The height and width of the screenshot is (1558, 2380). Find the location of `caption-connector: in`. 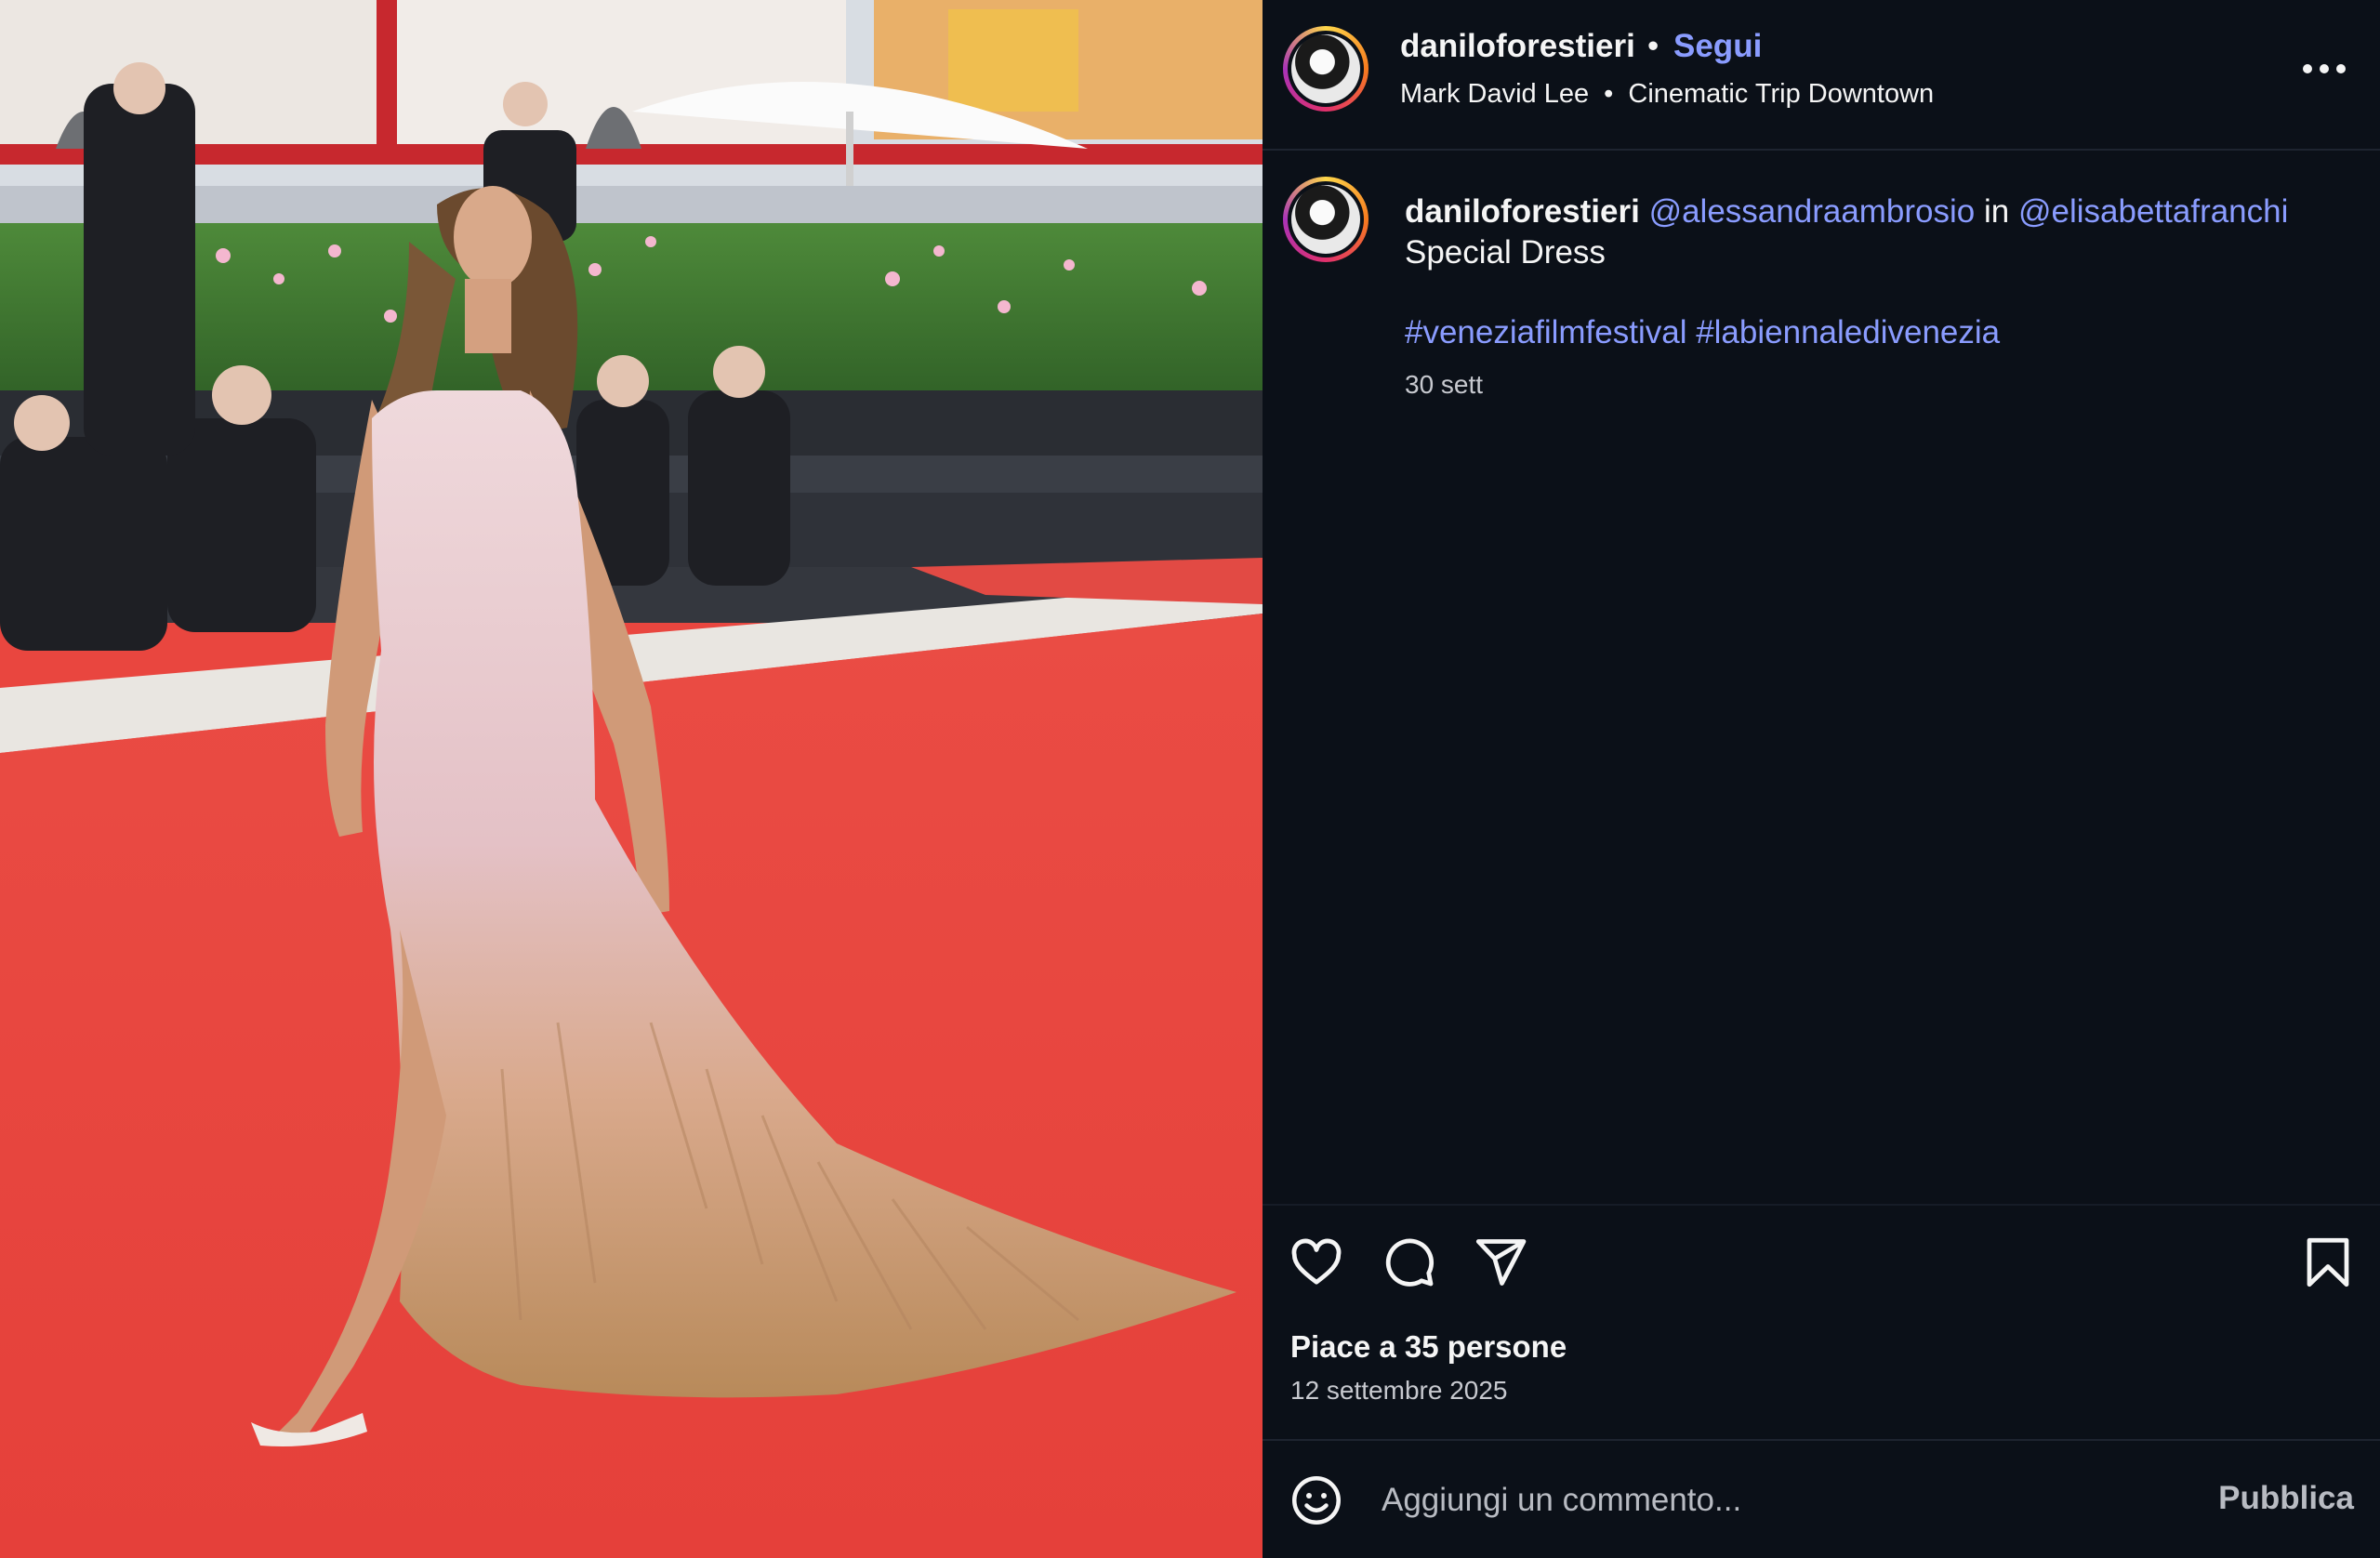

caption-connector: in is located at coordinates (1997, 212).